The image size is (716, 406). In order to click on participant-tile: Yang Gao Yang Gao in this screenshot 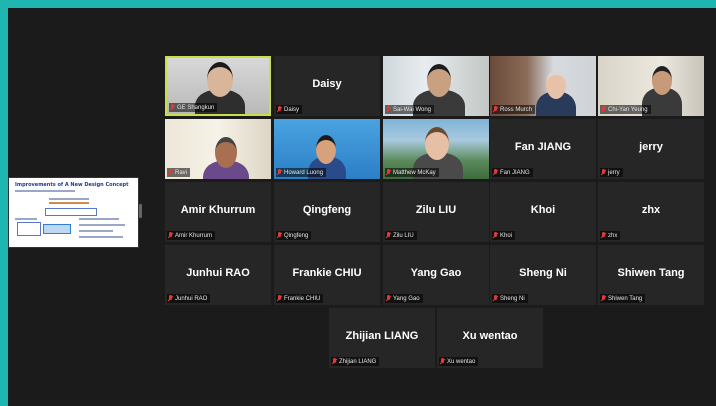, I will do `click(436, 275)`.